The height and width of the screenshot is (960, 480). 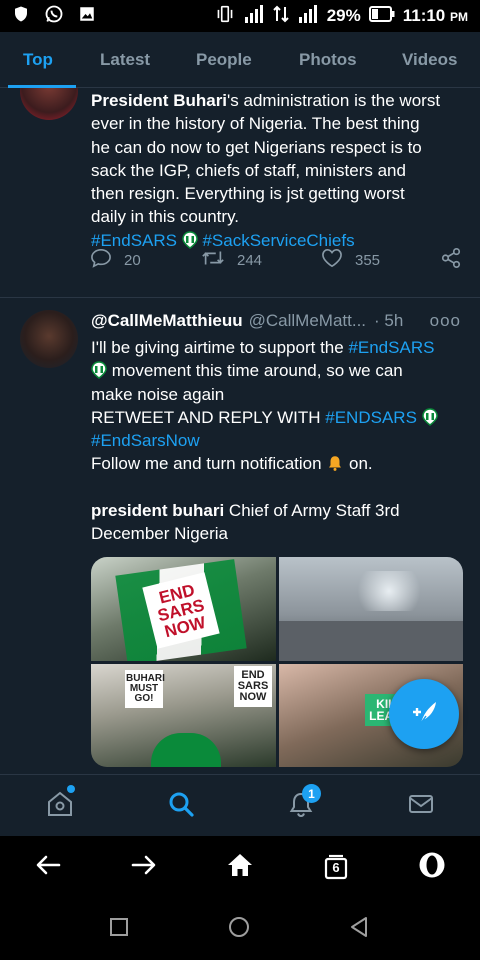 What do you see at coordinates (389, 320) in the screenshot?
I see `tweet-time: · 5h` at bounding box center [389, 320].